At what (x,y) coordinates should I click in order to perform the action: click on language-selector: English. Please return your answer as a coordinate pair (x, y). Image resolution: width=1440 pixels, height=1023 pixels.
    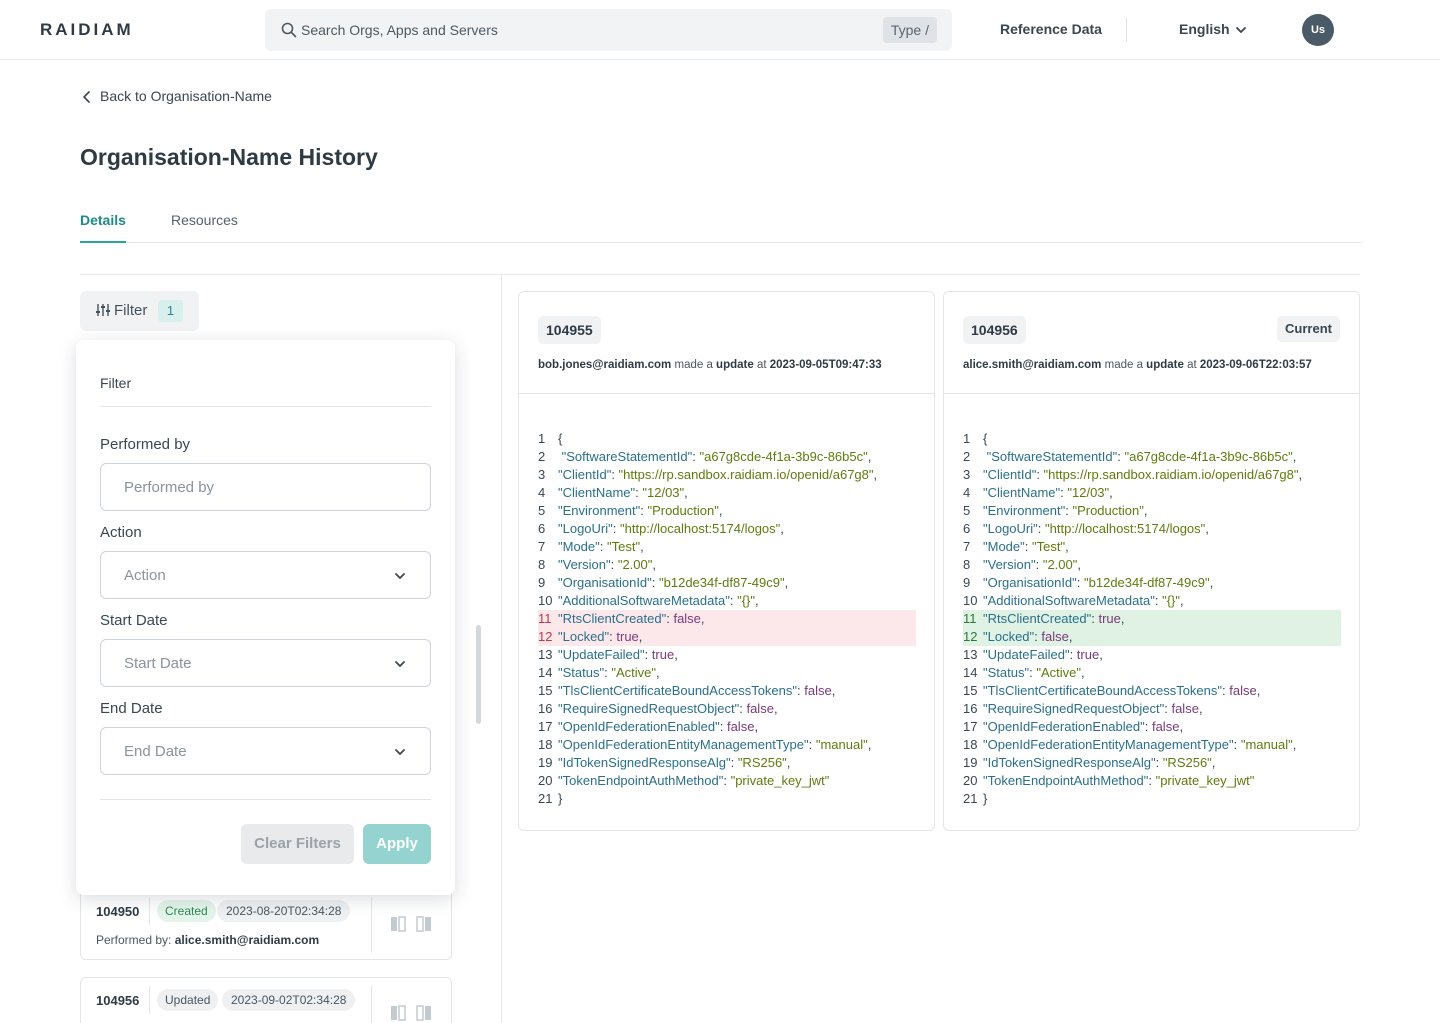
    Looking at the image, I should click on (1204, 29).